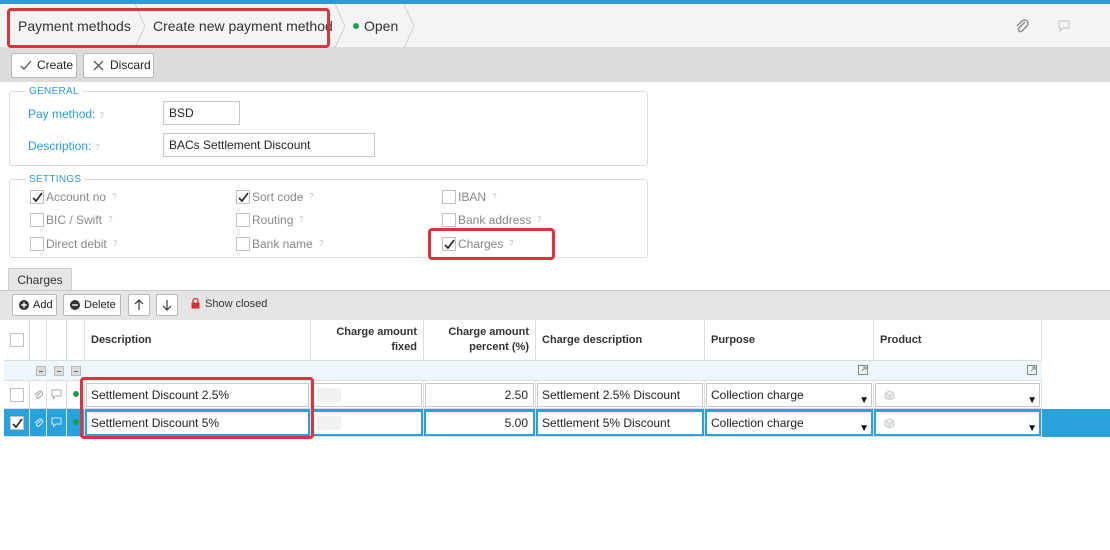 The height and width of the screenshot is (550, 1110). I want to click on charge-description-input: Settlement 5% Discount, so click(620, 423).